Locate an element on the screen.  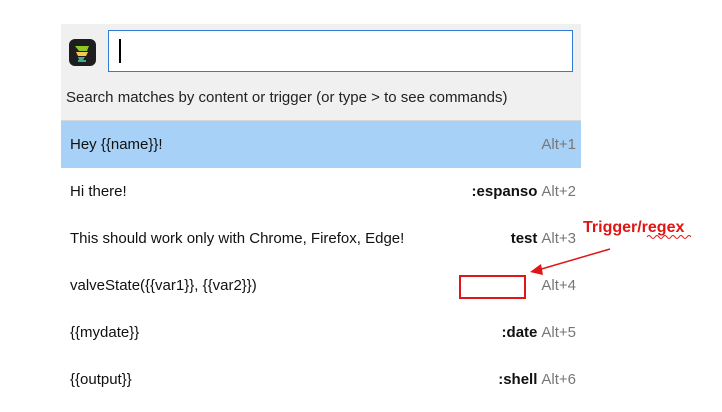
match-trigger: :date is located at coordinates (519, 332).